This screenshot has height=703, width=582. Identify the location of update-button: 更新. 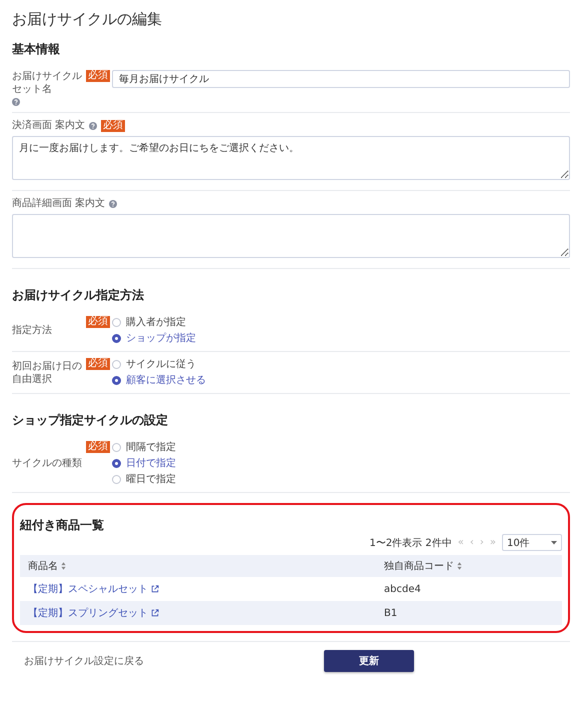
(369, 661).